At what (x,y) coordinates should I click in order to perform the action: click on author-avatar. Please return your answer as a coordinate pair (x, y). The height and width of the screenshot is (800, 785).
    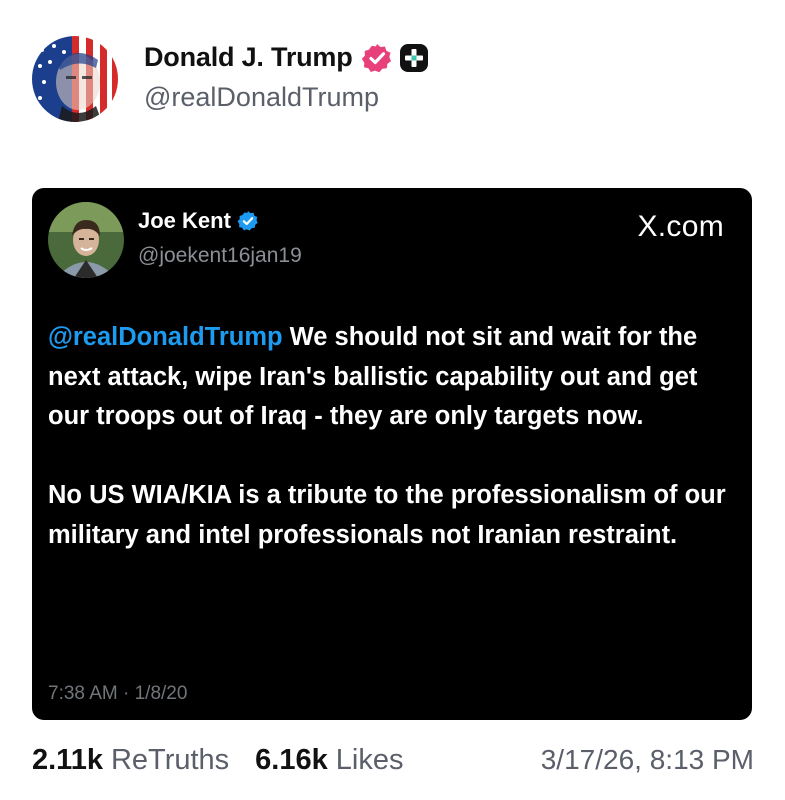
    Looking at the image, I should click on (75, 79).